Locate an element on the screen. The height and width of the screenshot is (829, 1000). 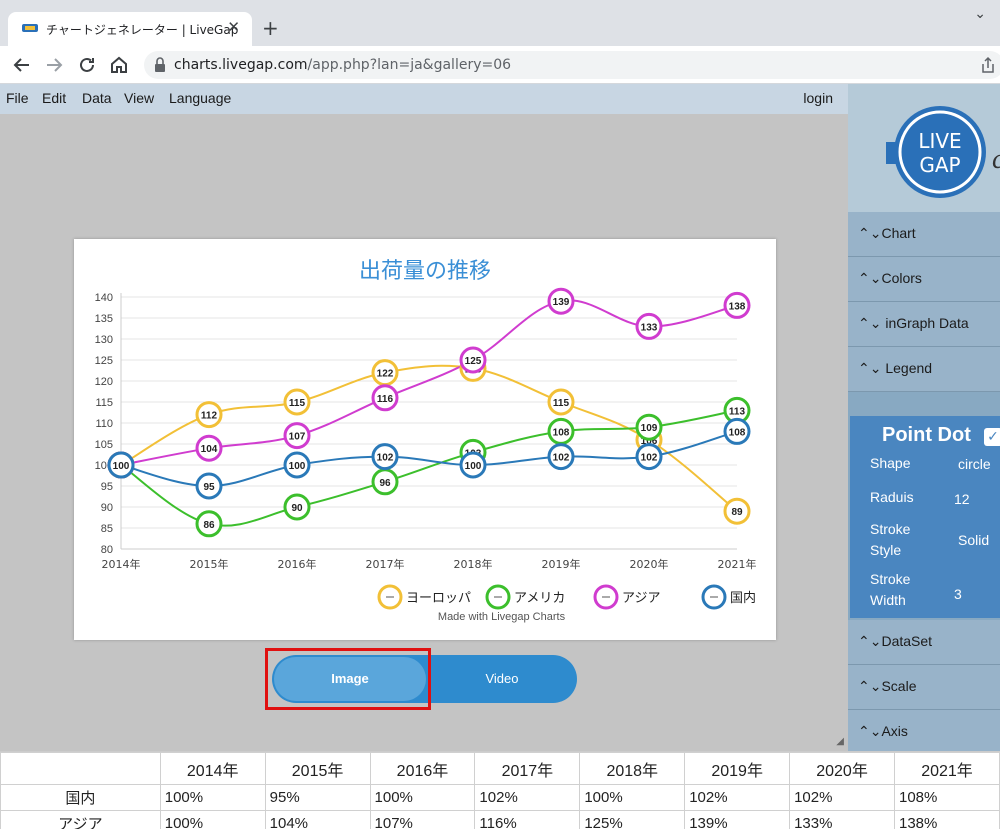
forward-arrow-icon is located at coordinates (54, 65).